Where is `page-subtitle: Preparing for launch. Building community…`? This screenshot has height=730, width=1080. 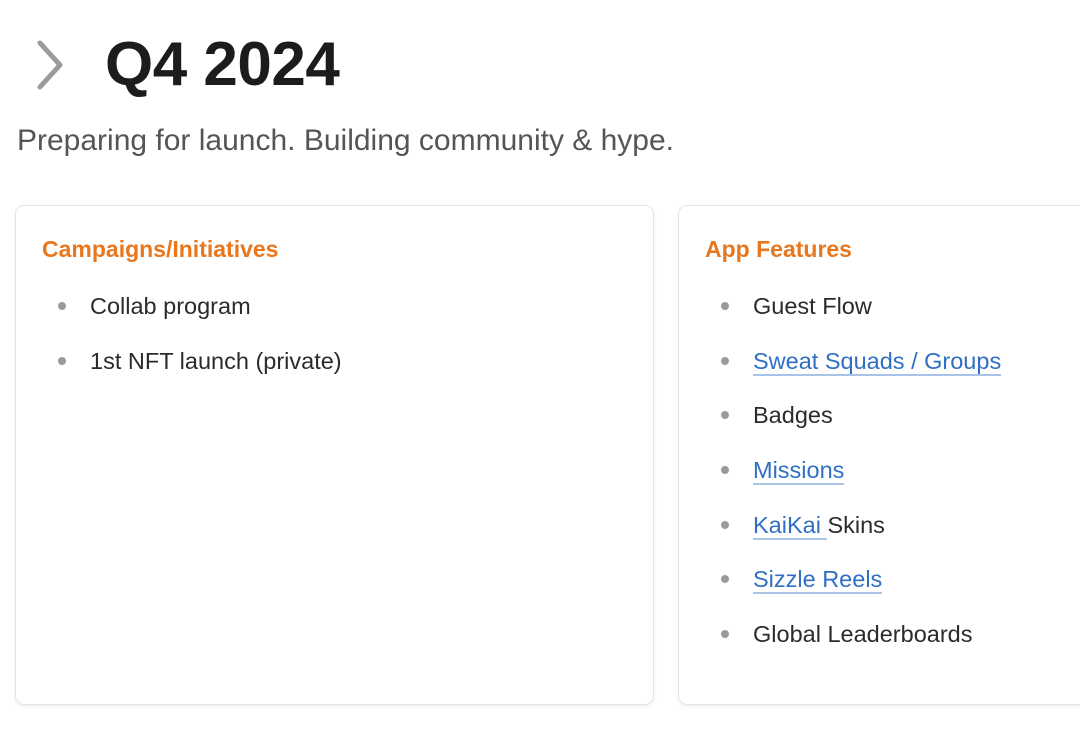 page-subtitle: Preparing for launch. Building community… is located at coordinates (346, 140).